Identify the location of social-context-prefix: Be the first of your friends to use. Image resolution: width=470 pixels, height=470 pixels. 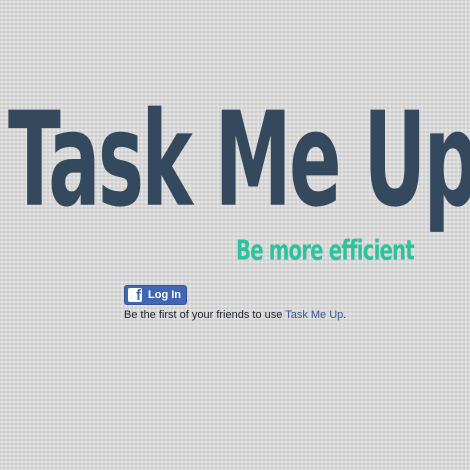
(205, 315).